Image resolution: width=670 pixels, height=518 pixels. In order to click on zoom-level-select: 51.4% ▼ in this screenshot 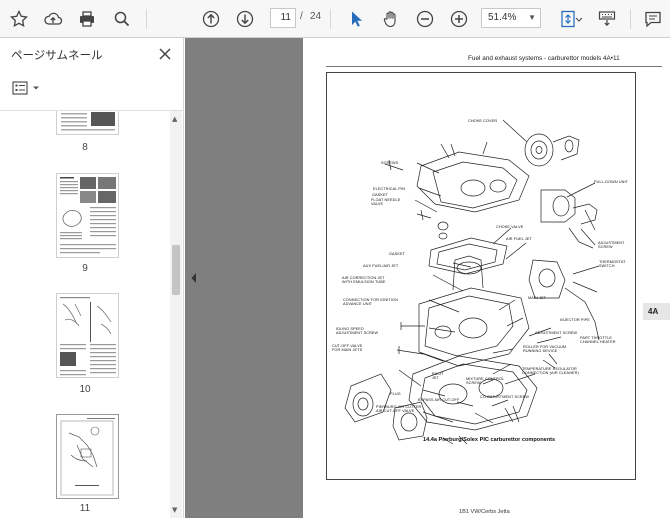, I will do `click(511, 18)`.